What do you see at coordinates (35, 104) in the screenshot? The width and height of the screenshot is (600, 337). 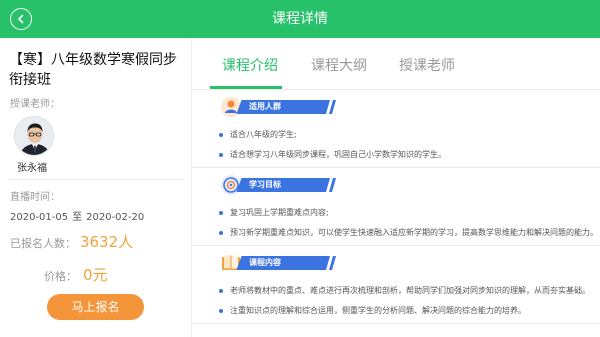 I see `teacher-label: 授课老师：` at bounding box center [35, 104].